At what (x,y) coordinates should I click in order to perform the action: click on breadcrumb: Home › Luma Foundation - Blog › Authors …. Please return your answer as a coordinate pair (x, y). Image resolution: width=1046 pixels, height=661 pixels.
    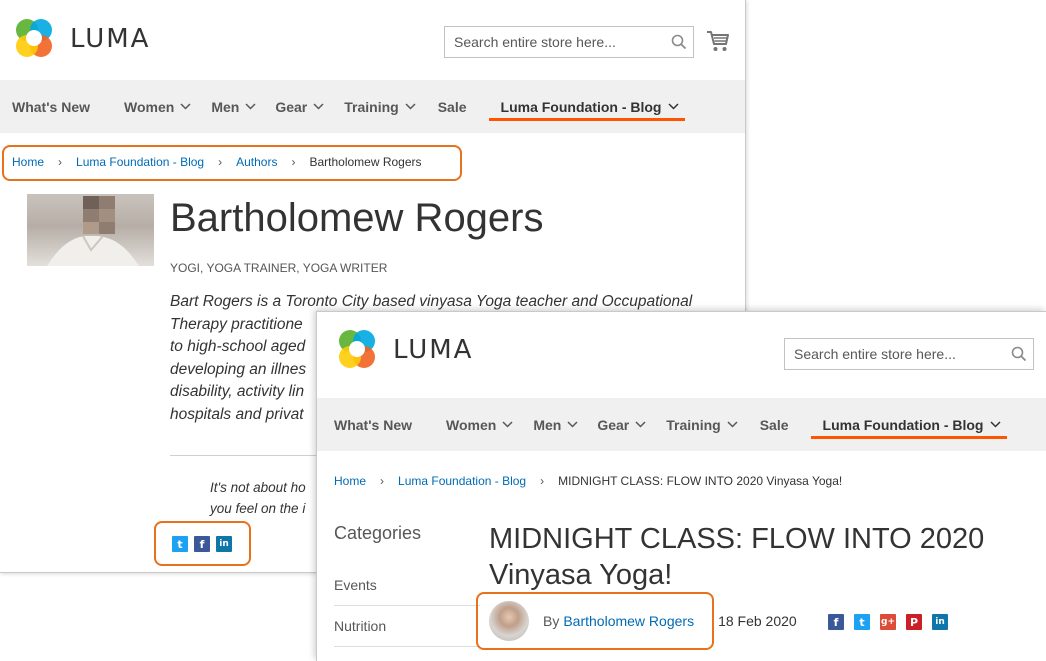
    Looking at the image, I should click on (217, 162).